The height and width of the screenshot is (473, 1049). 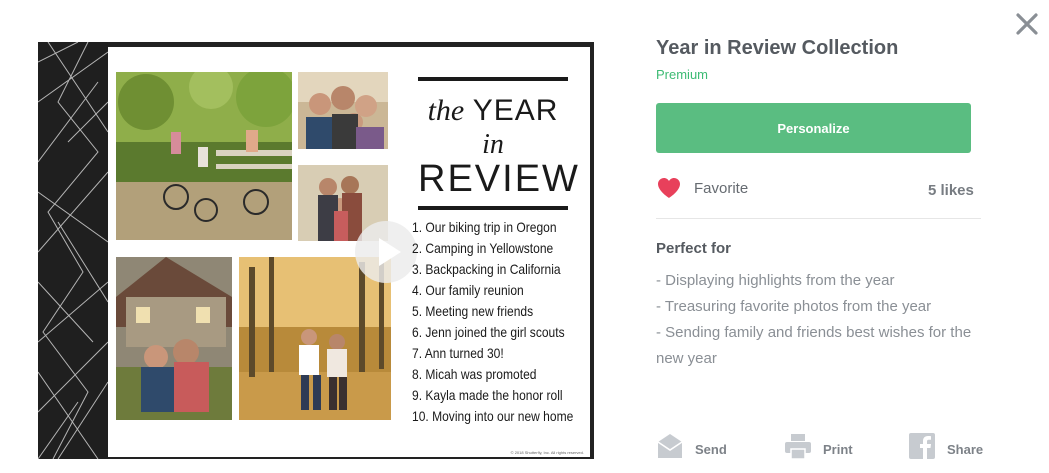 I want to click on list-item: 3. Backpacking in California, so click(x=486, y=269).